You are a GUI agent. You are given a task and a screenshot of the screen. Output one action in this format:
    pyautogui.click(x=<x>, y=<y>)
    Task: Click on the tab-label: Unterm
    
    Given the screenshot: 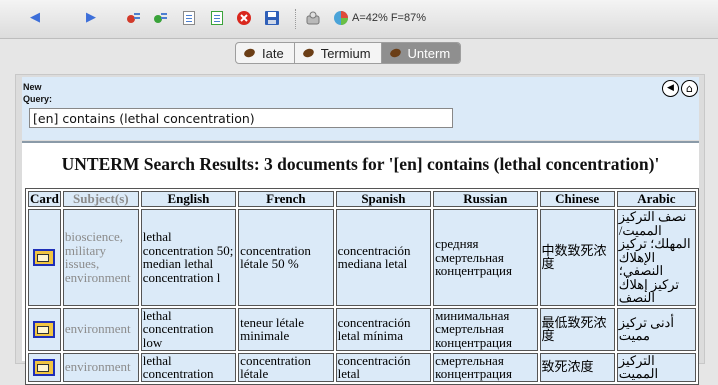 What is the action you would take?
    pyautogui.click(x=429, y=53)
    